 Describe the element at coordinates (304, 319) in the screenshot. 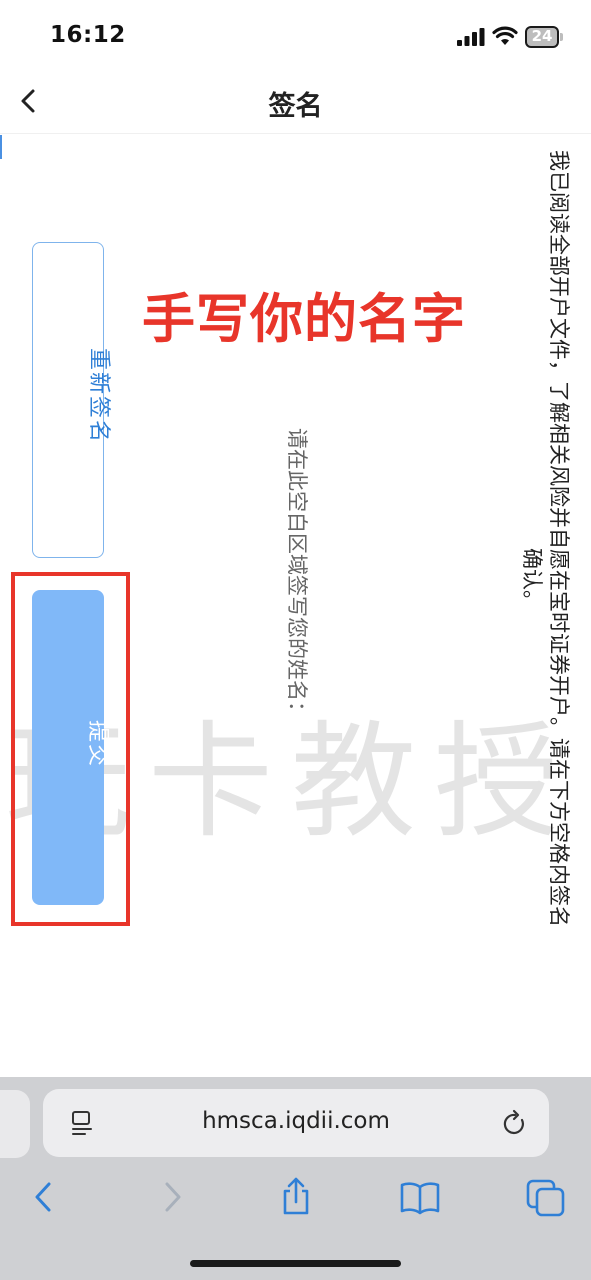

I see `annotation-caption: 手写你的名字` at that location.